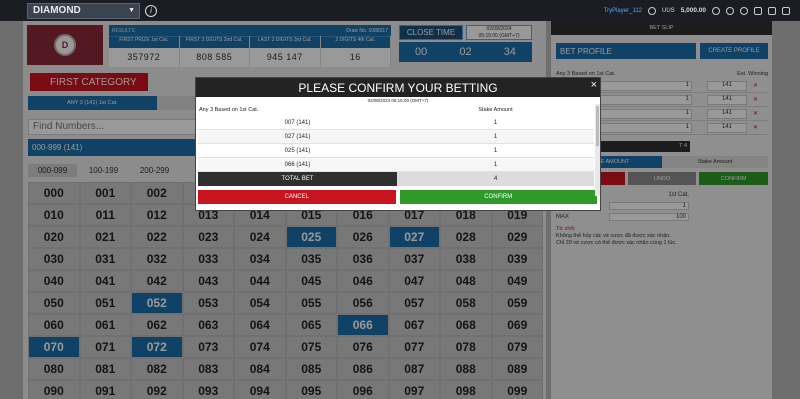 The height and width of the screenshot is (399, 800). What do you see at coordinates (151, 10) in the screenshot?
I see `info-icon: i` at bounding box center [151, 10].